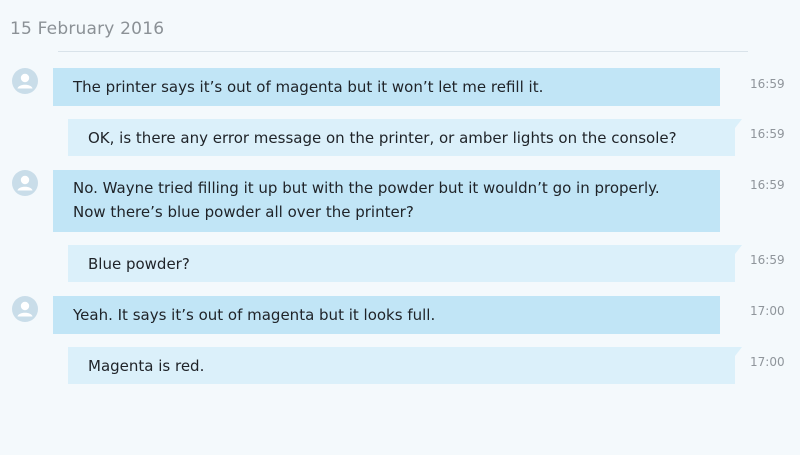 The width and height of the screenshot is (800, 455). What do you see at coordinates (146, 366) in the screenshot?
I see `message-text: Magenta is red.` at bounding box center [146, 366].